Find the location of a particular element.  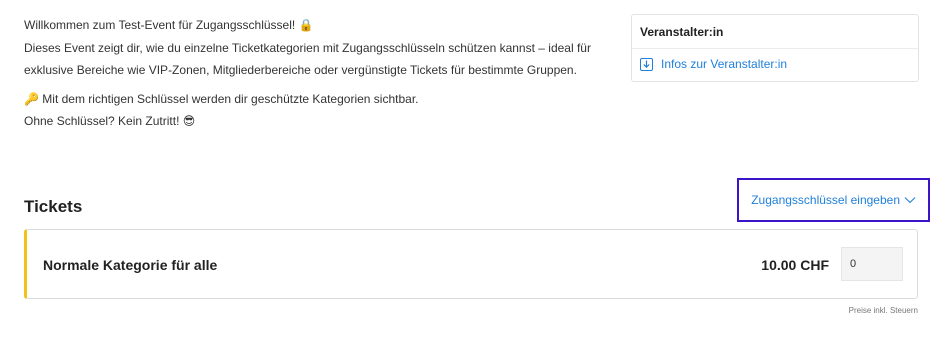

tickets-heading: Tickets is located at coordinates (53, 206).